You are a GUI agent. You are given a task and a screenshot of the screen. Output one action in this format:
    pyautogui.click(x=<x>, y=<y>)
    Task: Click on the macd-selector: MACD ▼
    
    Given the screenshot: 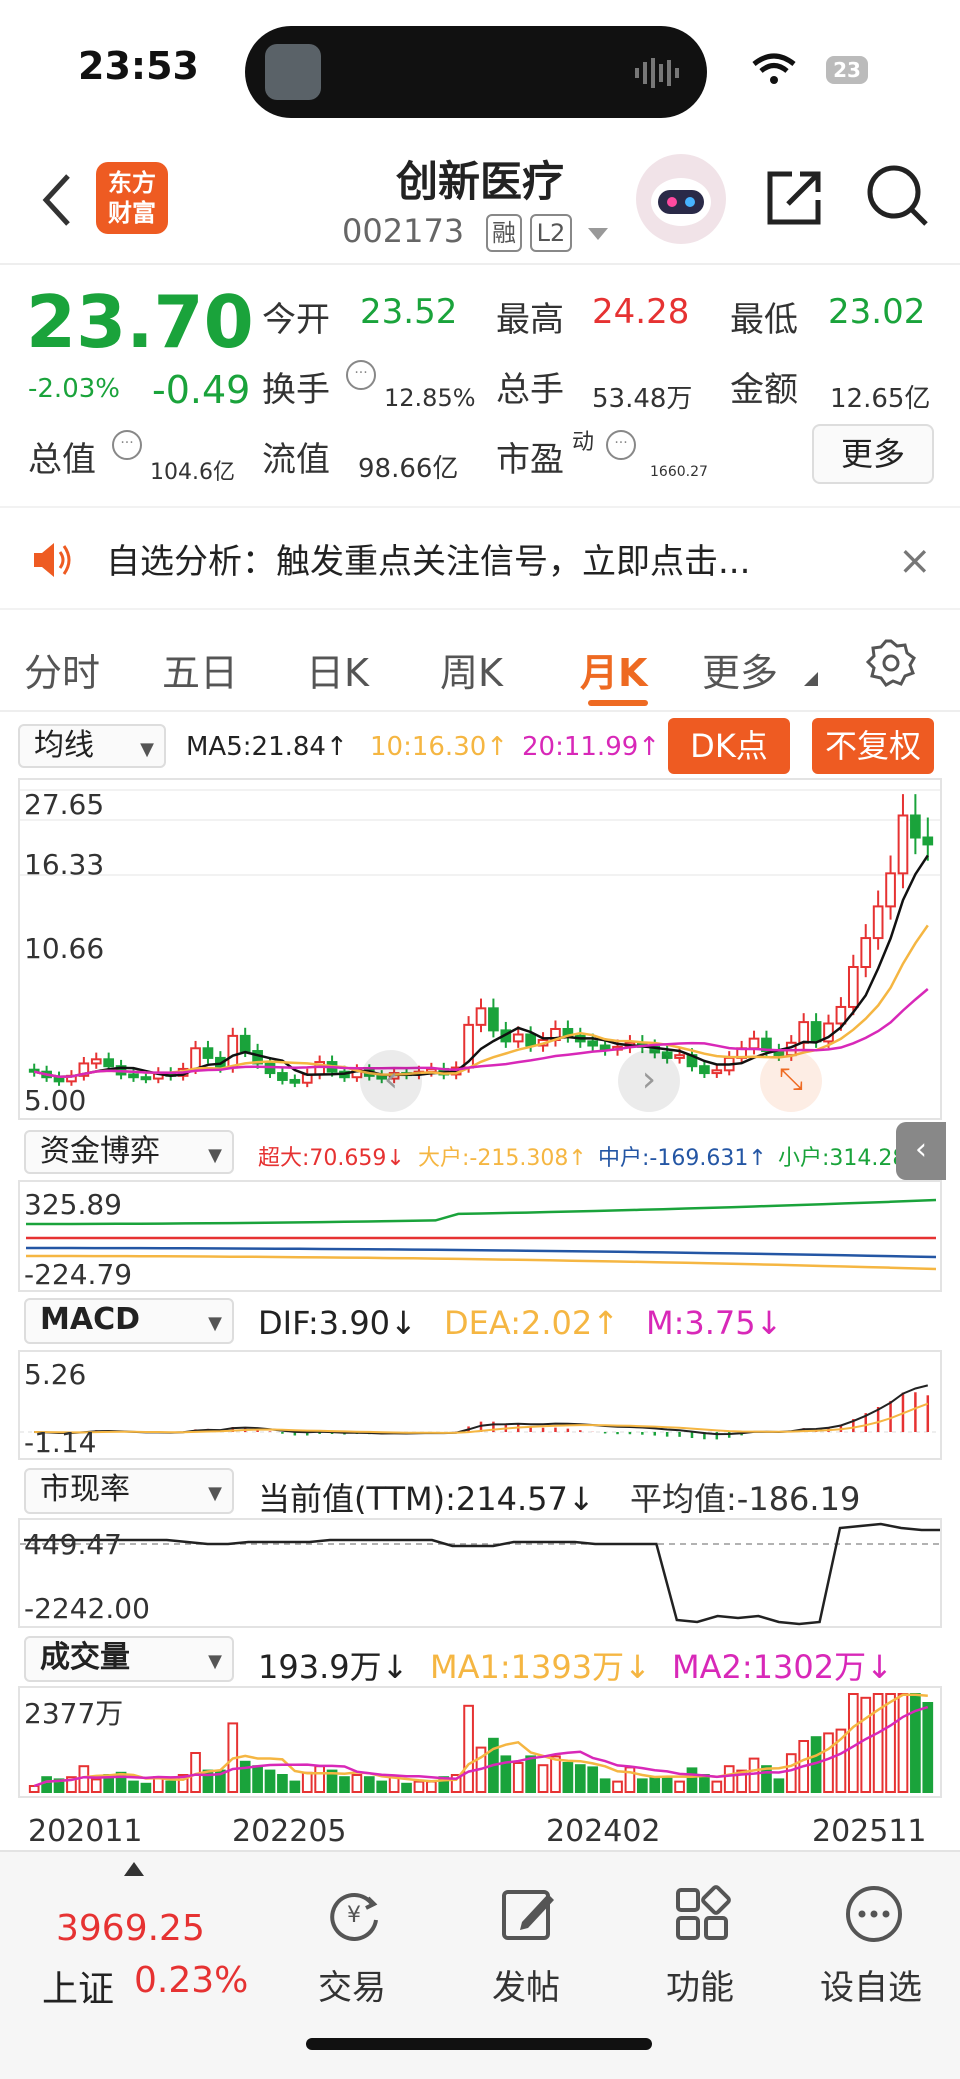 What is the action you would take?
    pyautogui.click(x=129, y=1321)
    